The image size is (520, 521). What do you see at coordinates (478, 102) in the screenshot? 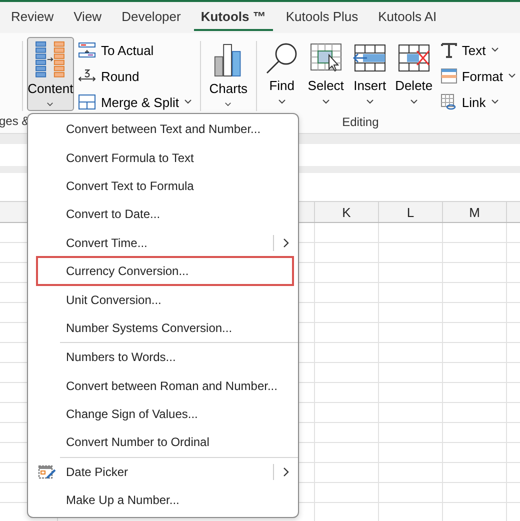
I see `ribbon-button: Link` at bounding box center [478, 102].